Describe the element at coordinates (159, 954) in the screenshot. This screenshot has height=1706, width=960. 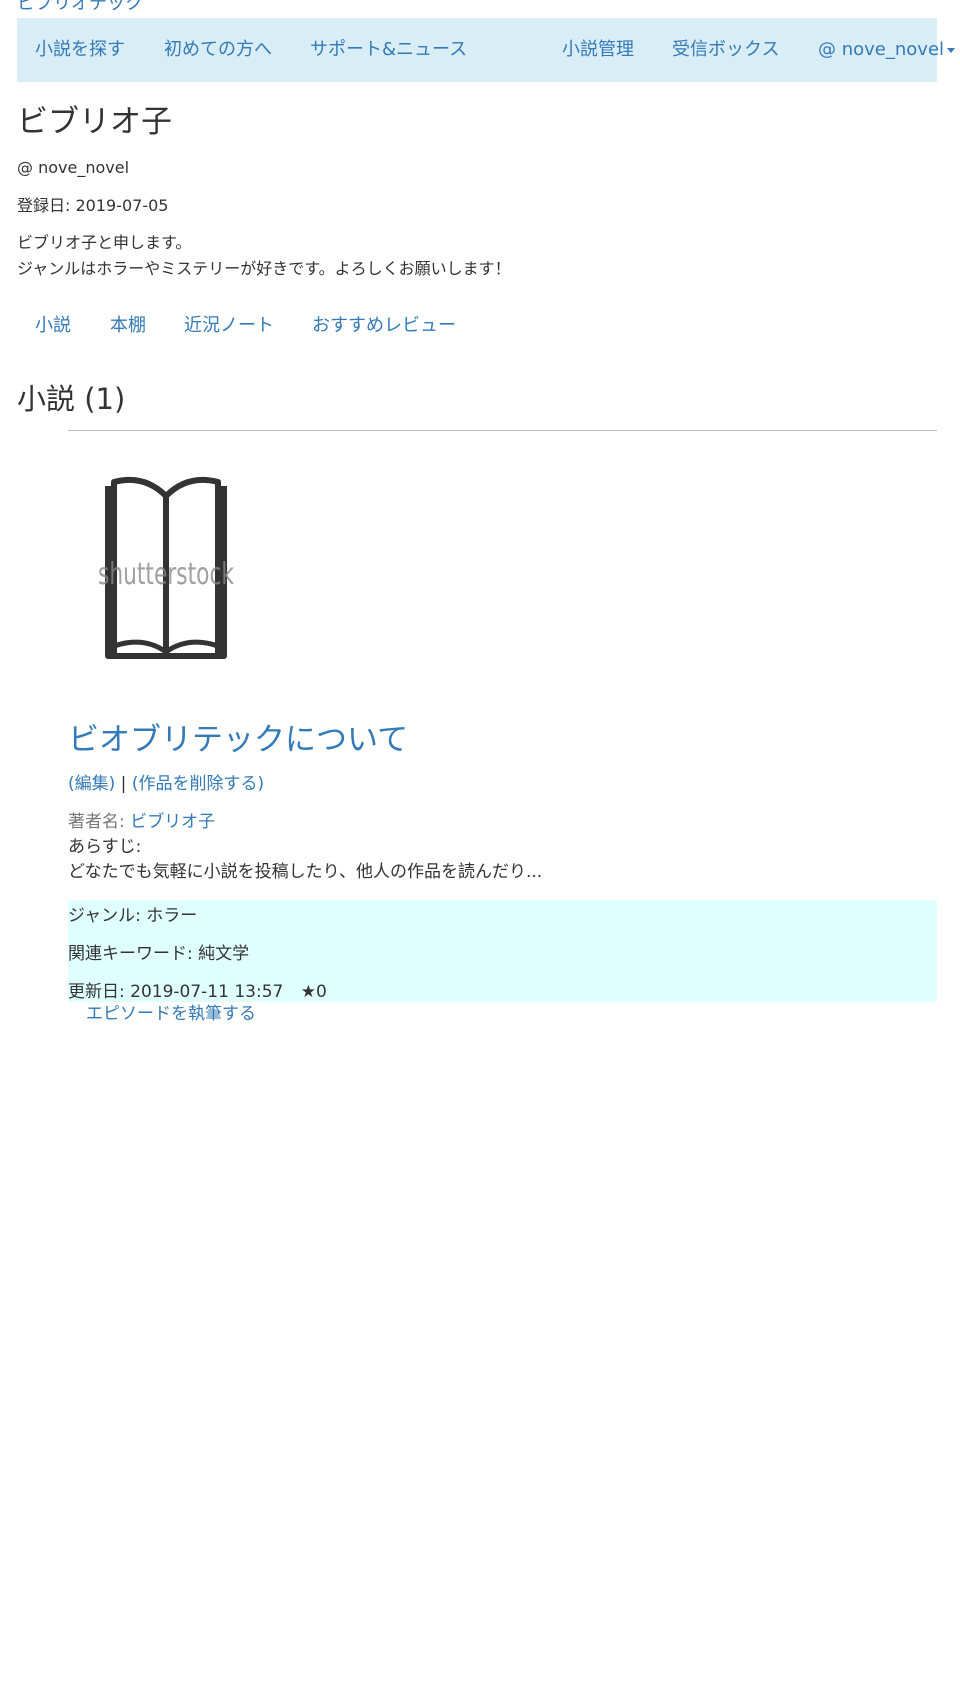
I see `keywords-text: 関連キーワード: 純文学` at that location.